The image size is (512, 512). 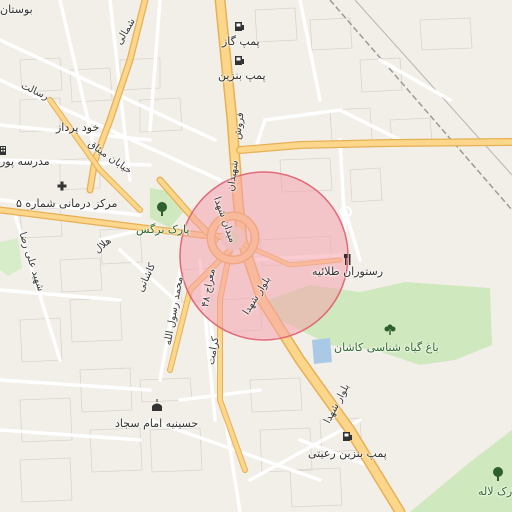 What do you see at coordinates (3, 150) in the screenshot?
I see `school-icon` at bounding box center [3, 150].